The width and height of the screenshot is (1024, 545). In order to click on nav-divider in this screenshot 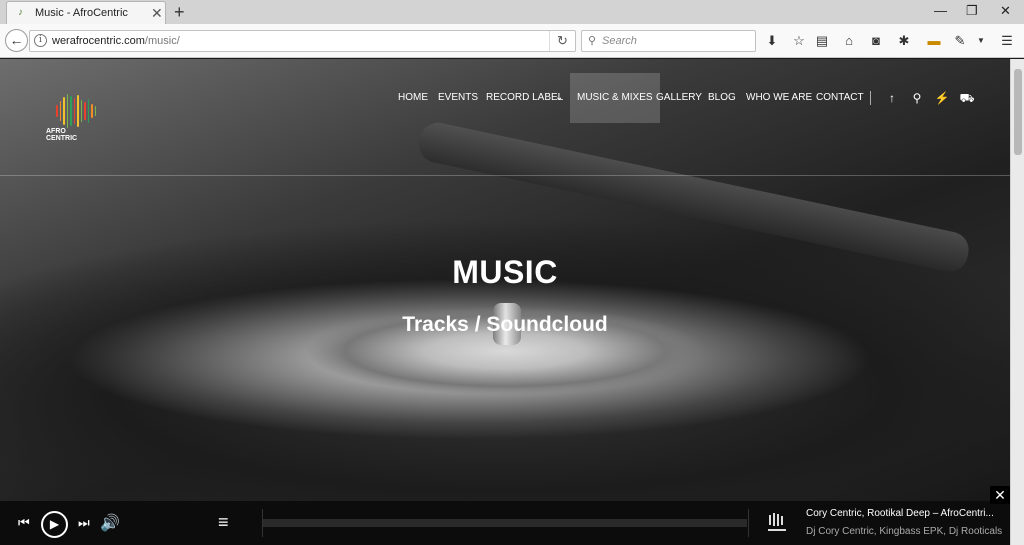, I will do `click(870, 98)`.